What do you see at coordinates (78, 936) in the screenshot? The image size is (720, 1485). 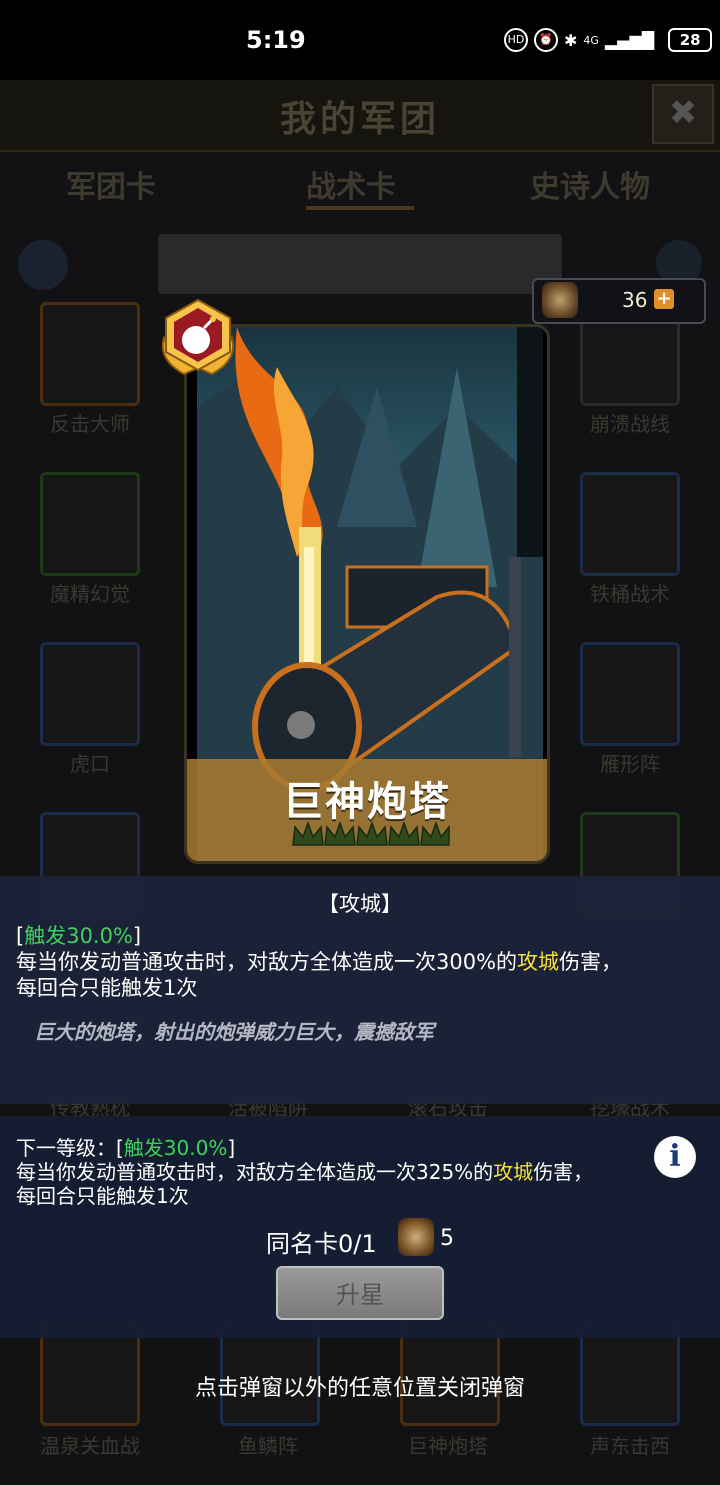 I see `trigger-chance: 触发30.0%` at bounding box center [78, 936].